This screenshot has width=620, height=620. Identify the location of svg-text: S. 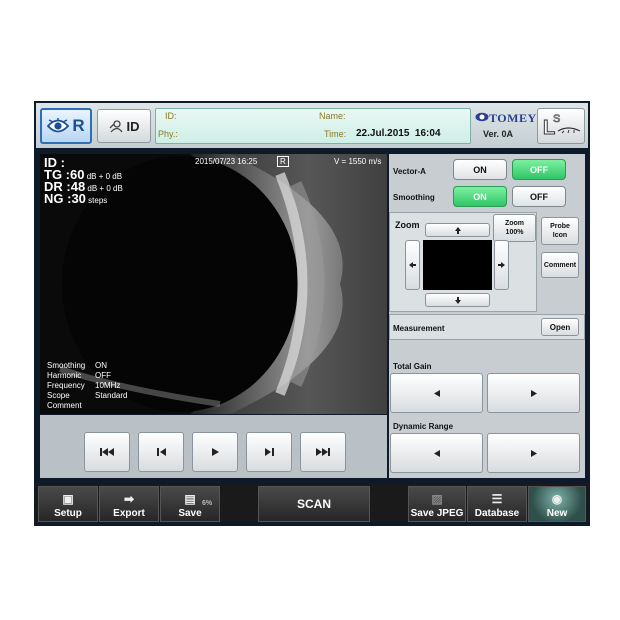
(556, 119).